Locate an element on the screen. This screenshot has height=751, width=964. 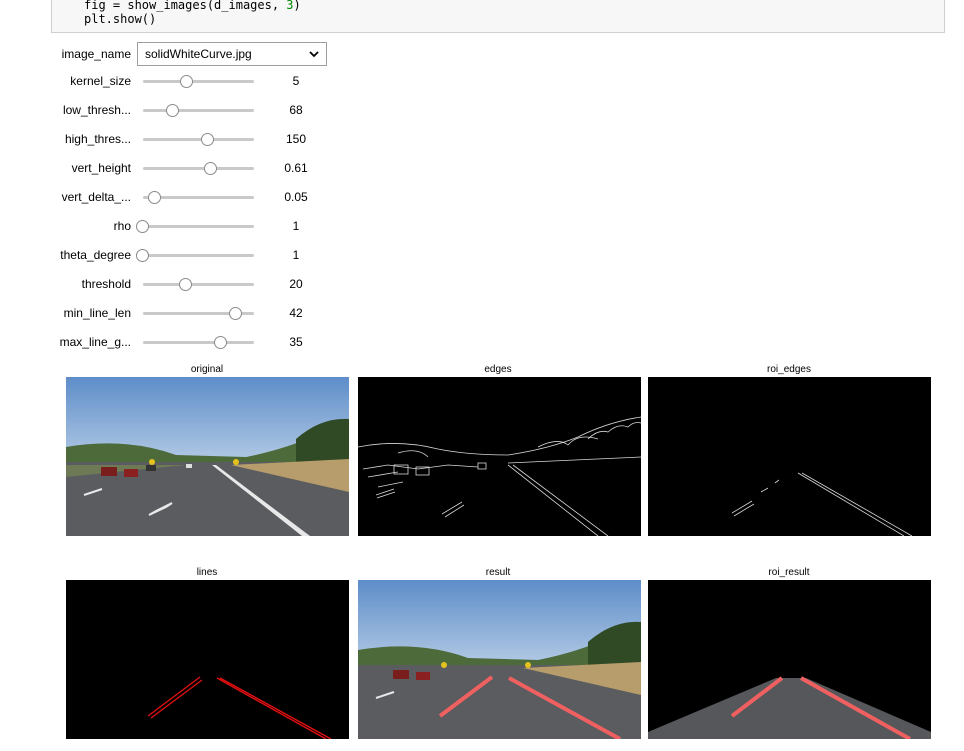
code-line-1: fig = show_images(d_images, 3) is located at coordinates (192, 6).